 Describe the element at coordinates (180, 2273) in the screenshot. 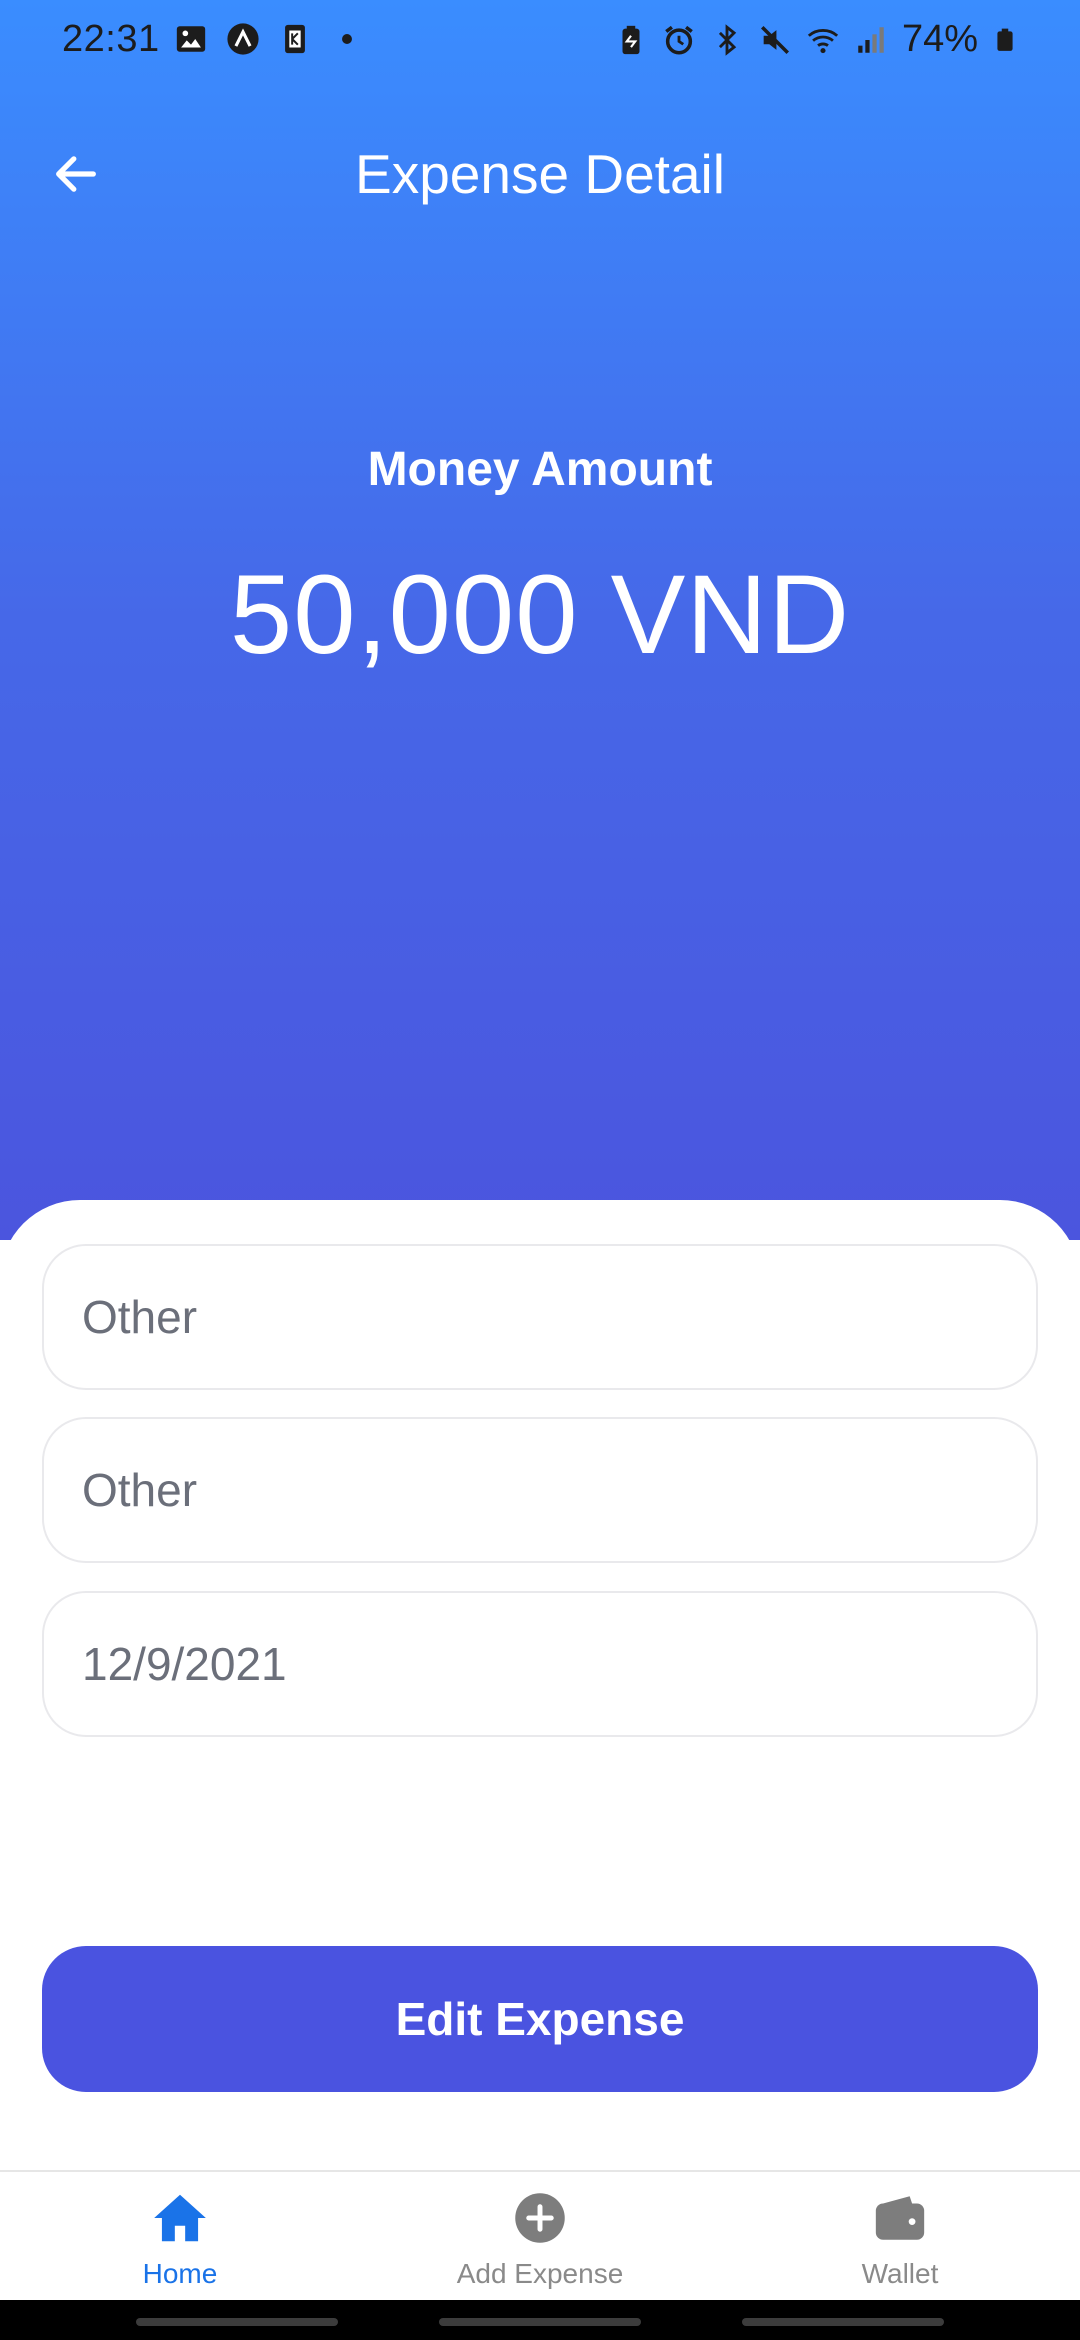

I see `tab-home-label: Home` at that location.